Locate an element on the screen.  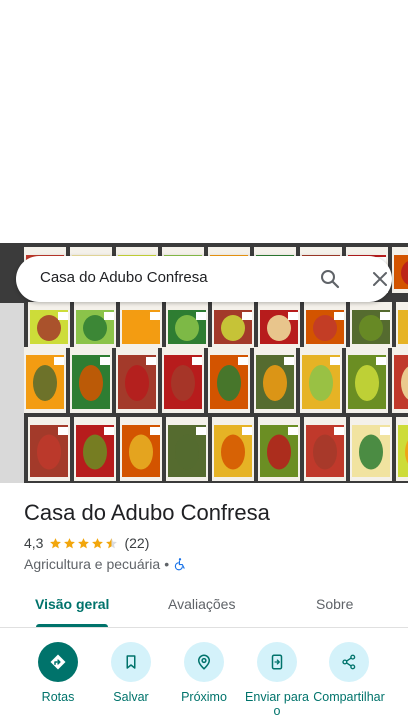
category-label: Agricultura e pecuária is located at coordinates (92, 564).